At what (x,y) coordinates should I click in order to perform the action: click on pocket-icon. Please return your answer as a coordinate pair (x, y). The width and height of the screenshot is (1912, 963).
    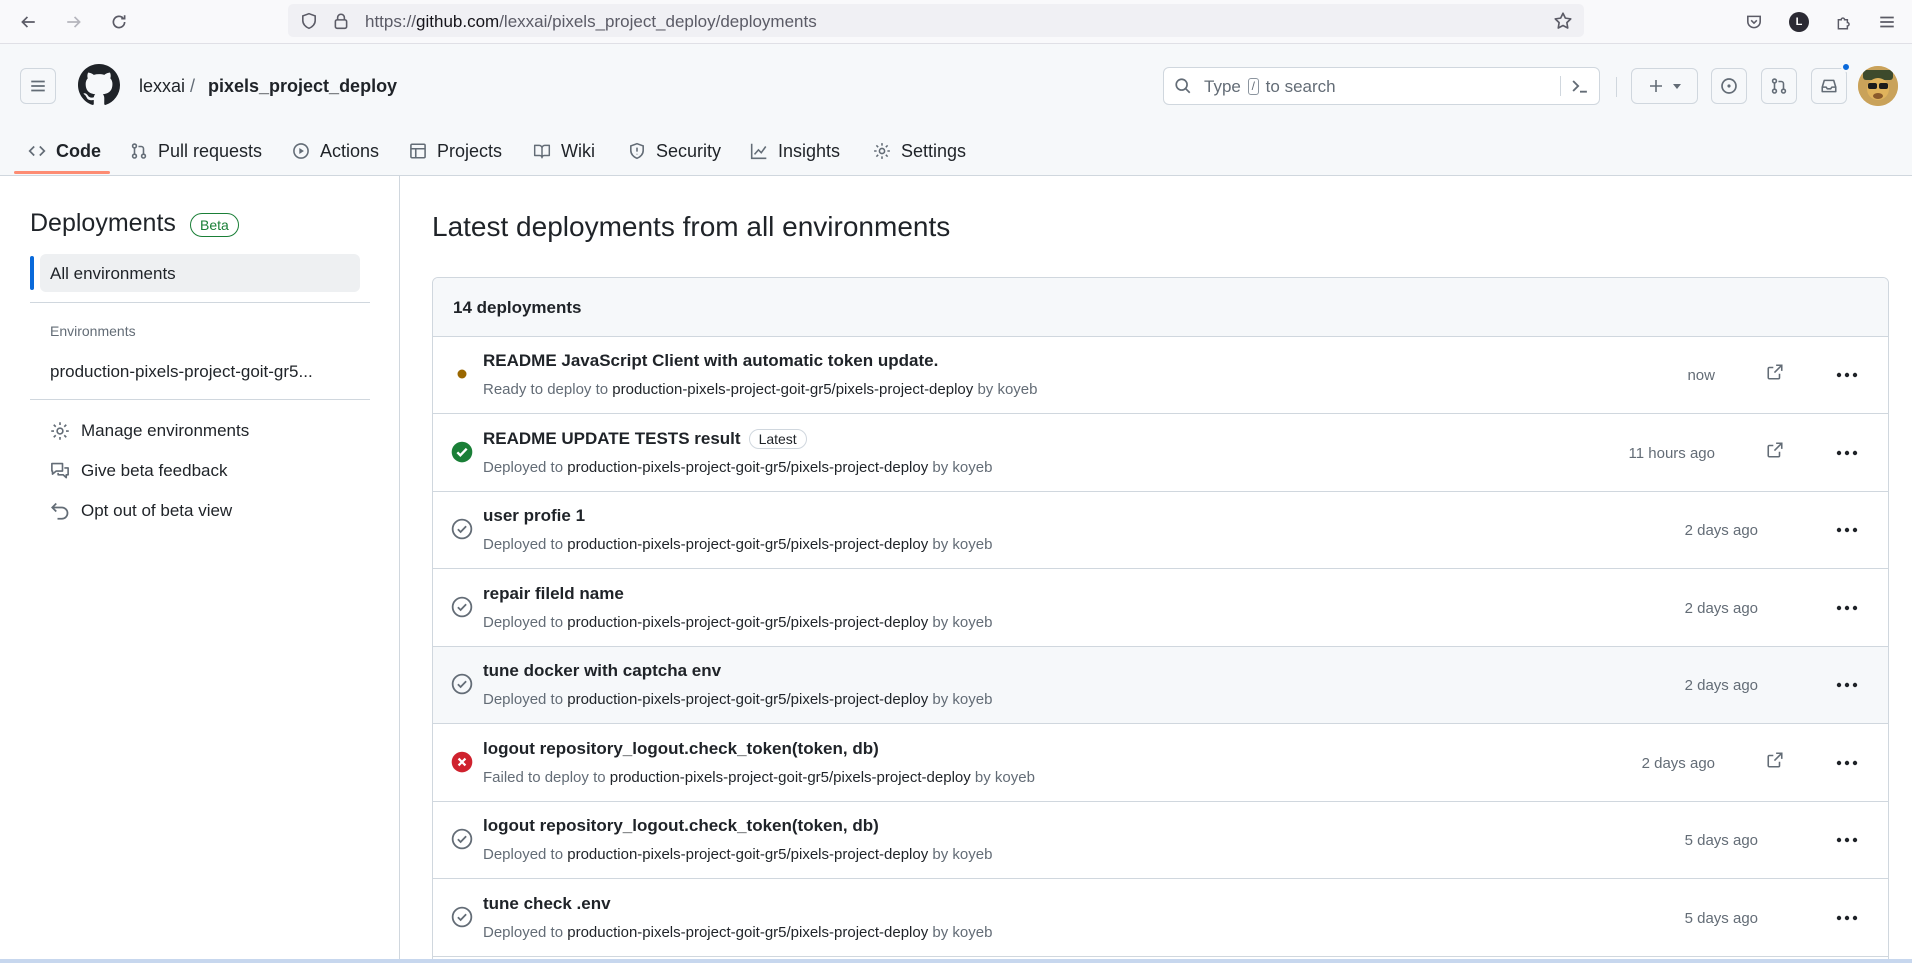
    Looking at the image, I should click on (1754, 22).